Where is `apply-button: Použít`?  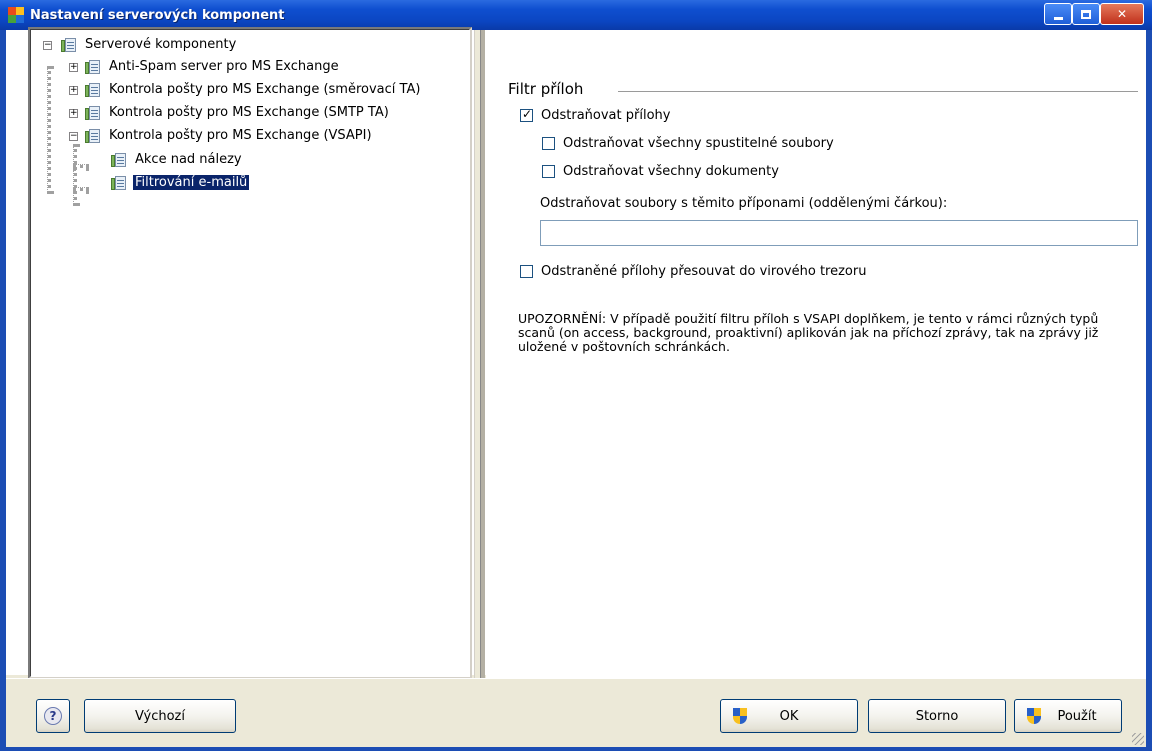
apply-button: Použít is located at coordinates (1068, 716).